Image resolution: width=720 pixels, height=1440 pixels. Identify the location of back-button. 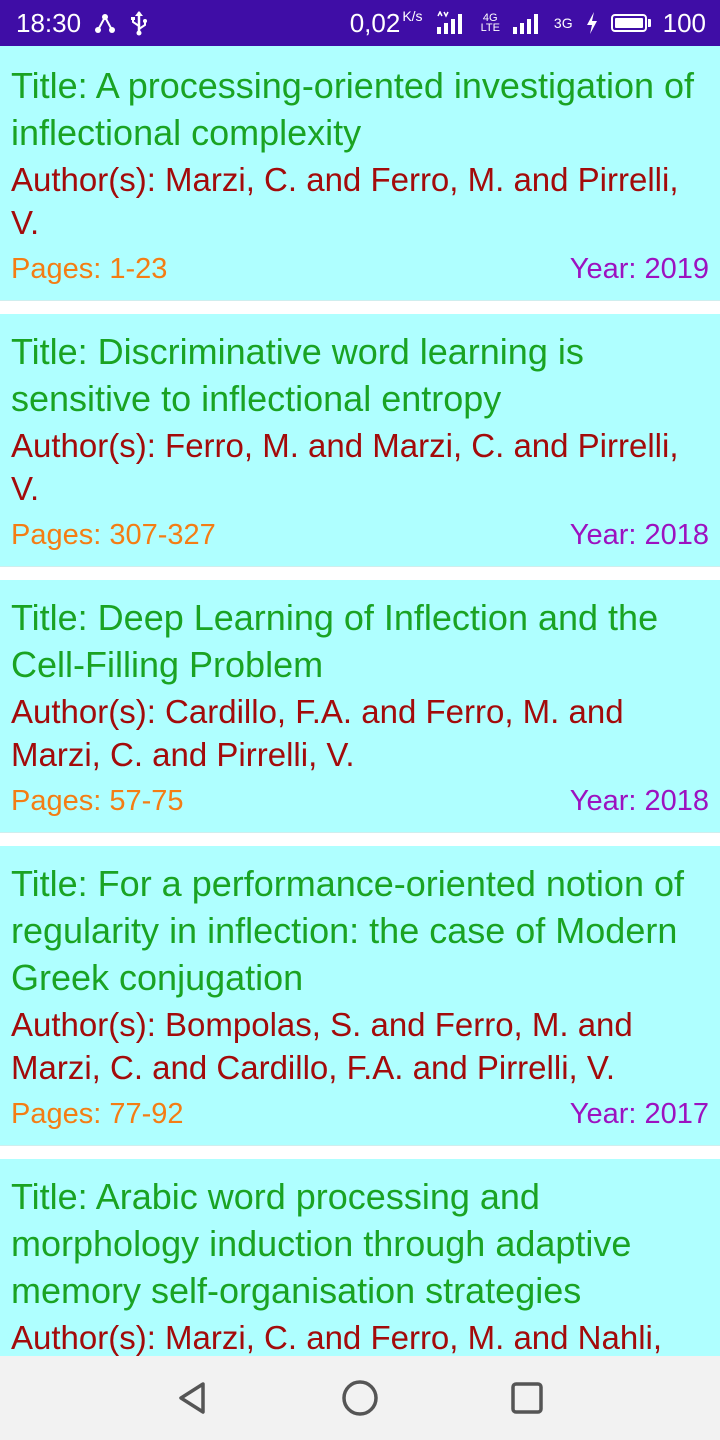
(193, 1398).